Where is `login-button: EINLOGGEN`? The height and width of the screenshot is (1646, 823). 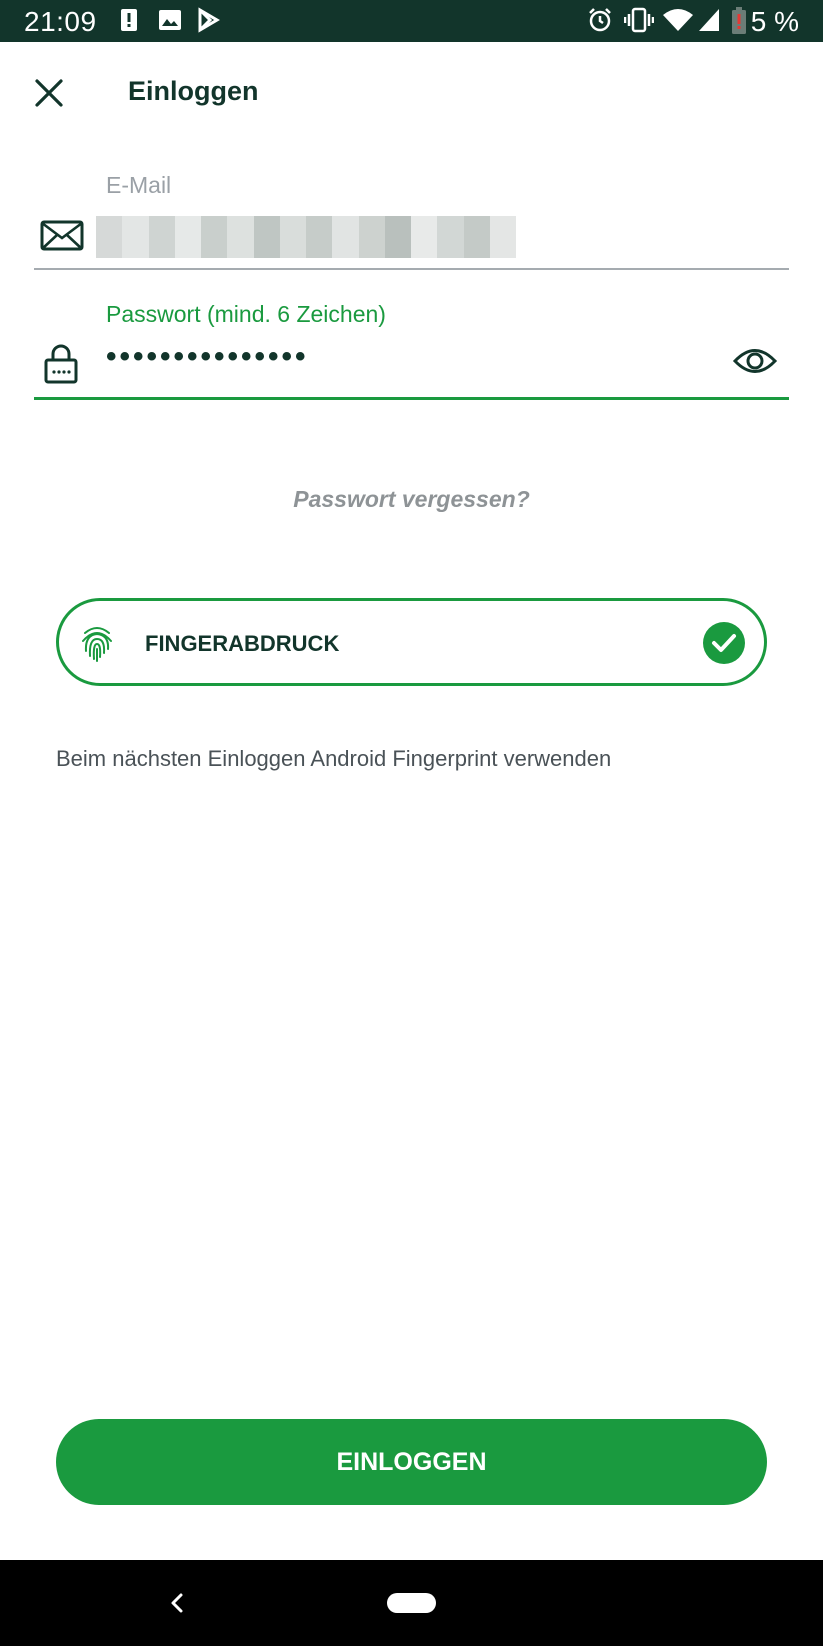
login-button: EINLOGGEN is located at coordinates (411, 1462).